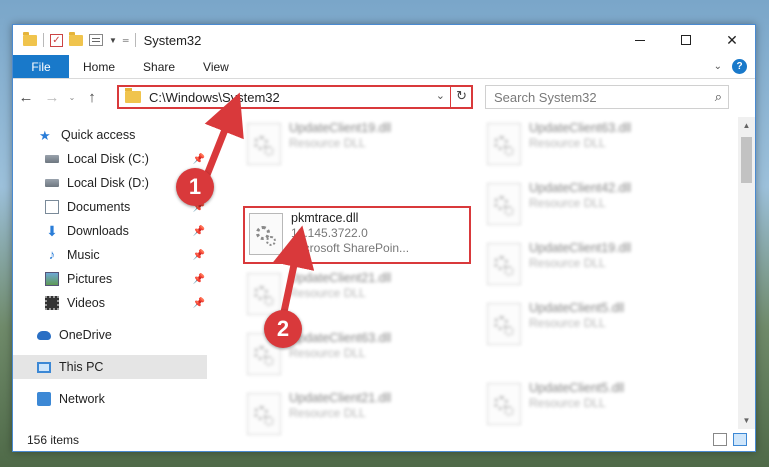 The width and height of the screenshot is (769, 467). I want to click on step-1-badge: 1, so click(195, 187).